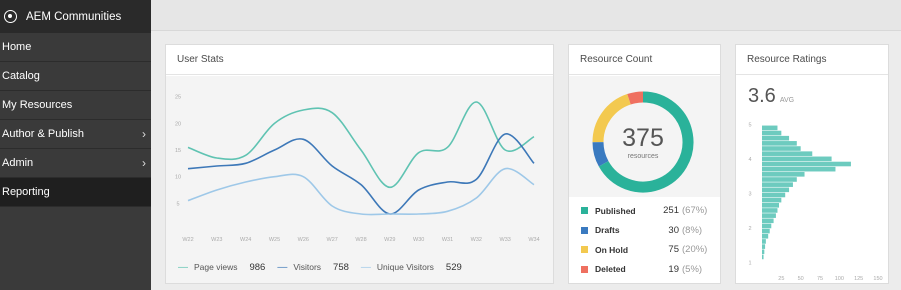 The image size is (901, 290). Describe the element at coordinates (749, 195) in the screenshot. I see `y-tick-label: 3` at that location.